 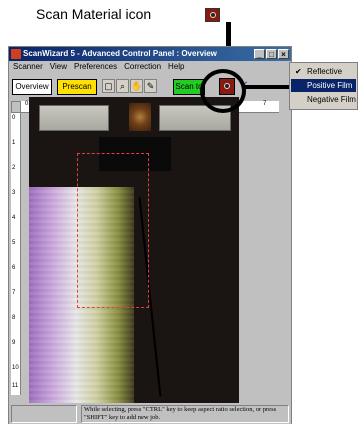 I want to click on ruler-tick: 9, so click(x=14, y=343).